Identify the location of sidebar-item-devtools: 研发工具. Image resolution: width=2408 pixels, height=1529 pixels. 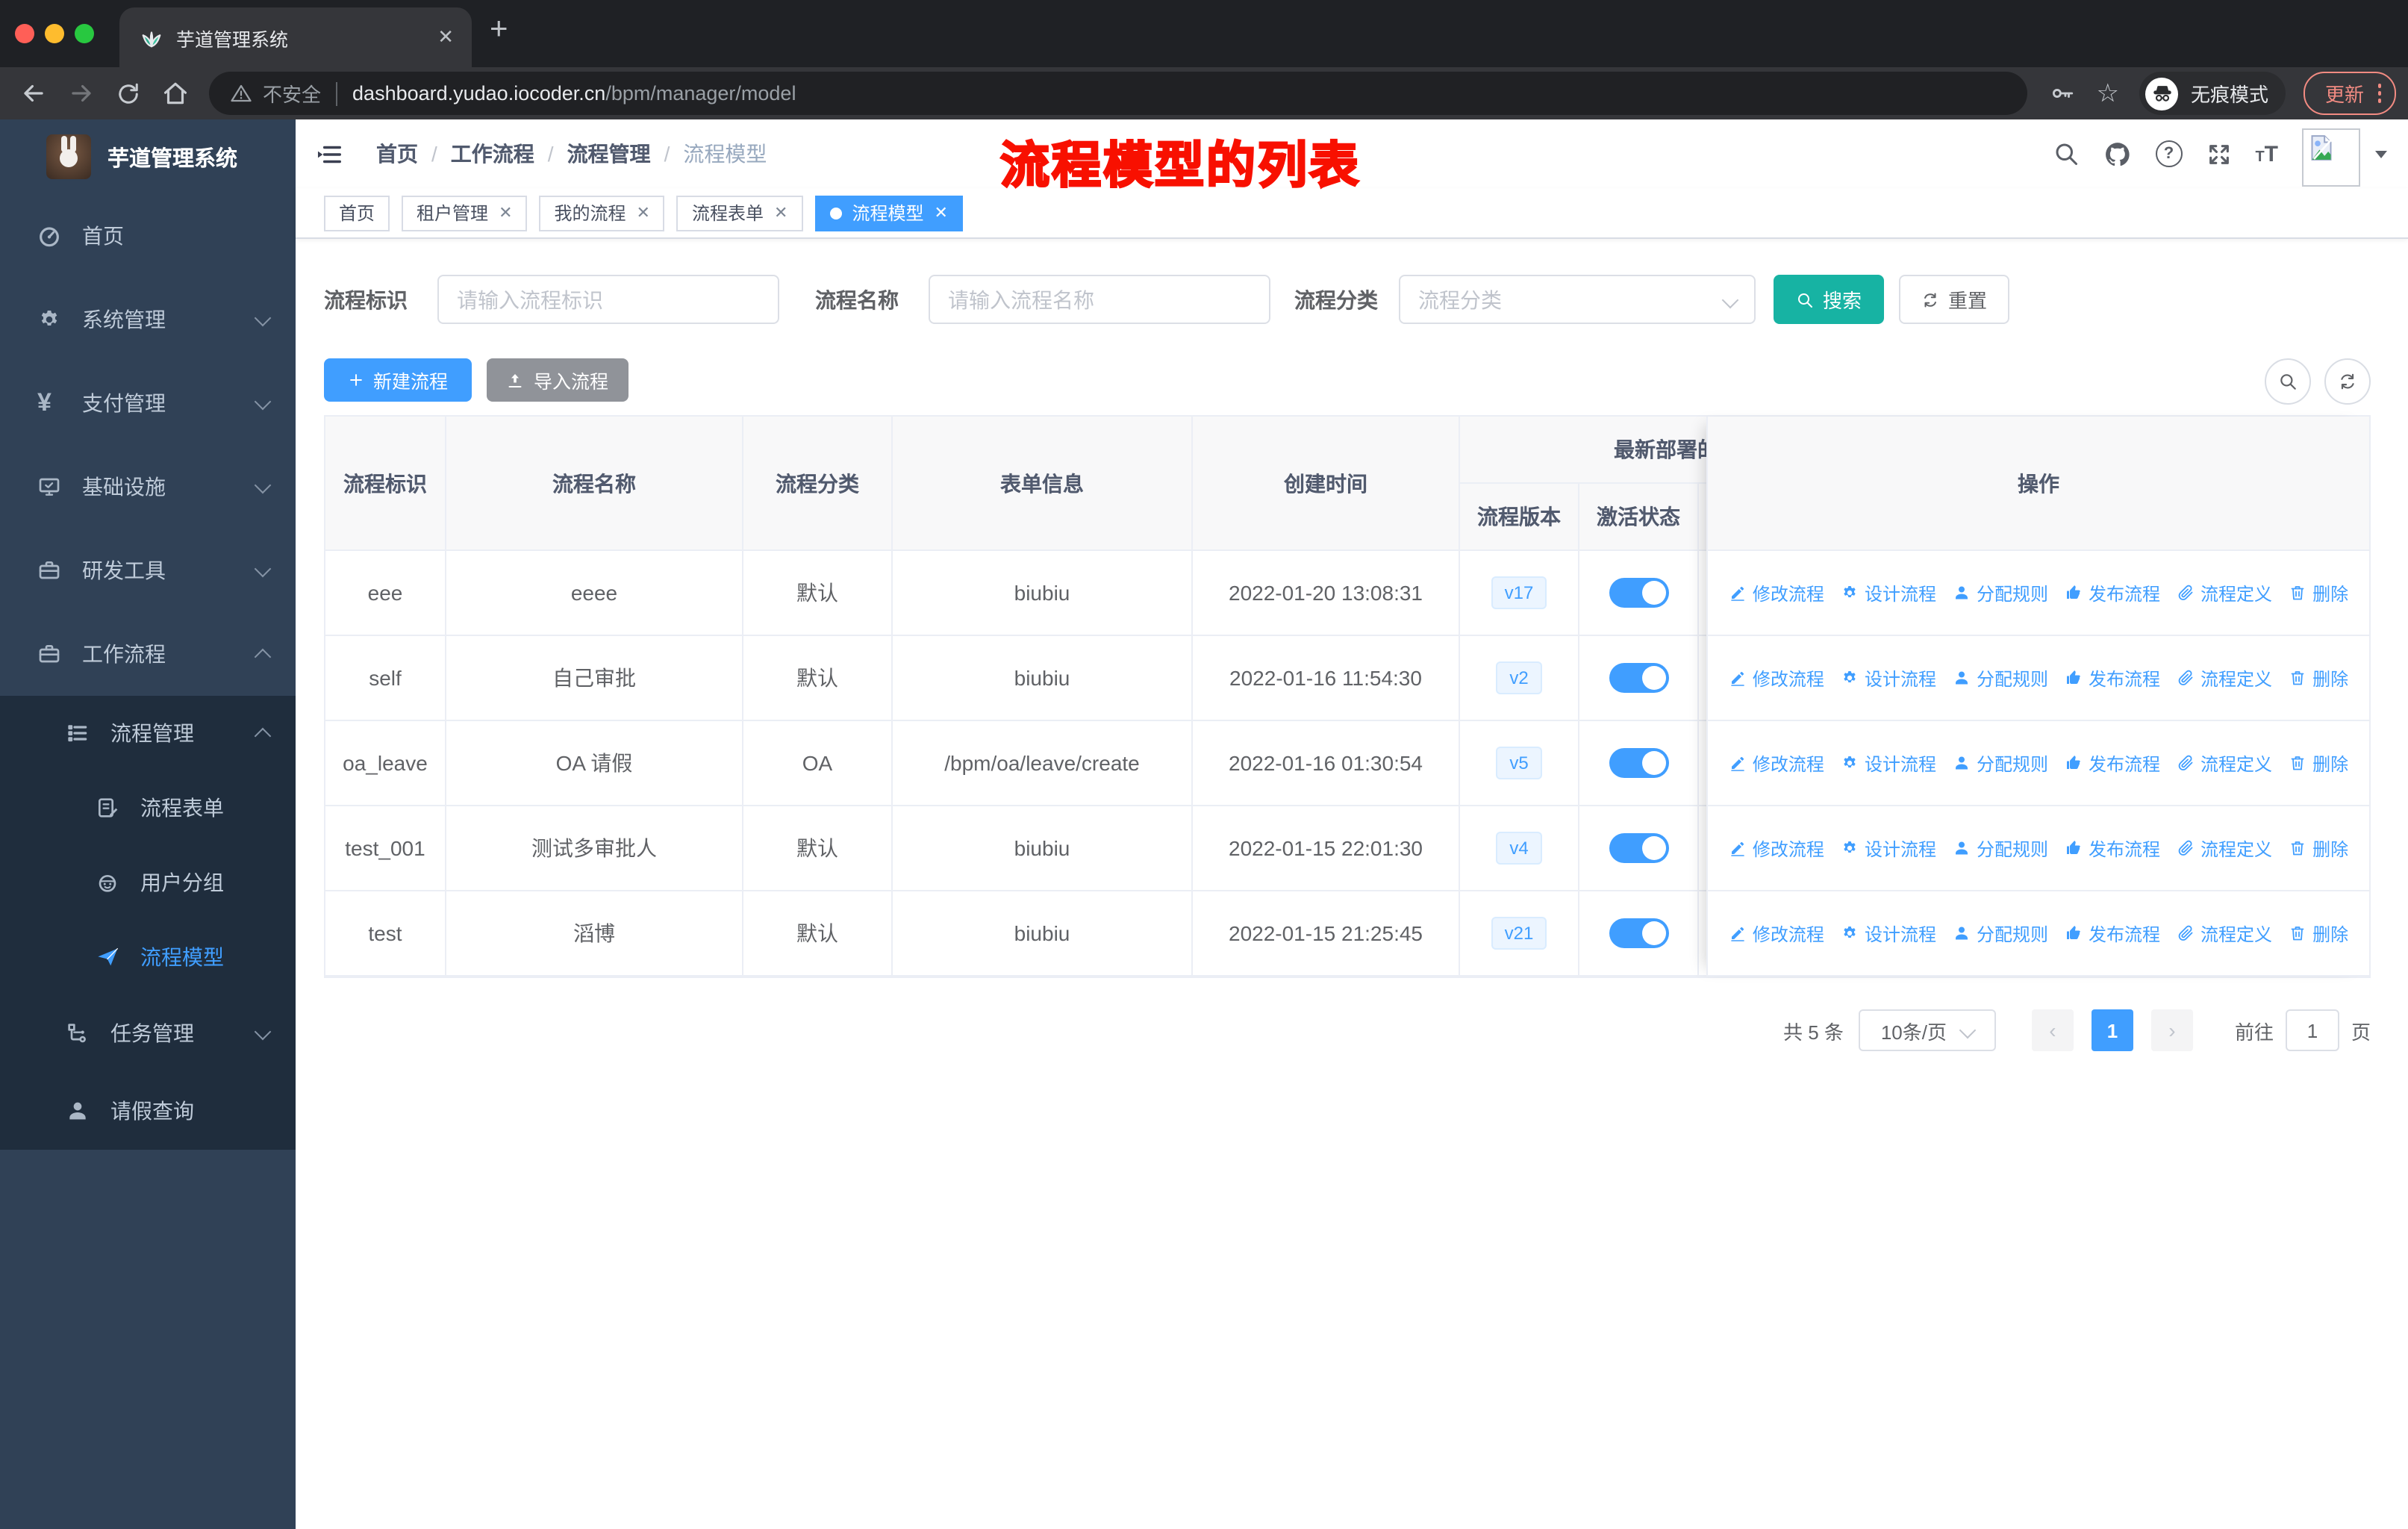
(148, 570).